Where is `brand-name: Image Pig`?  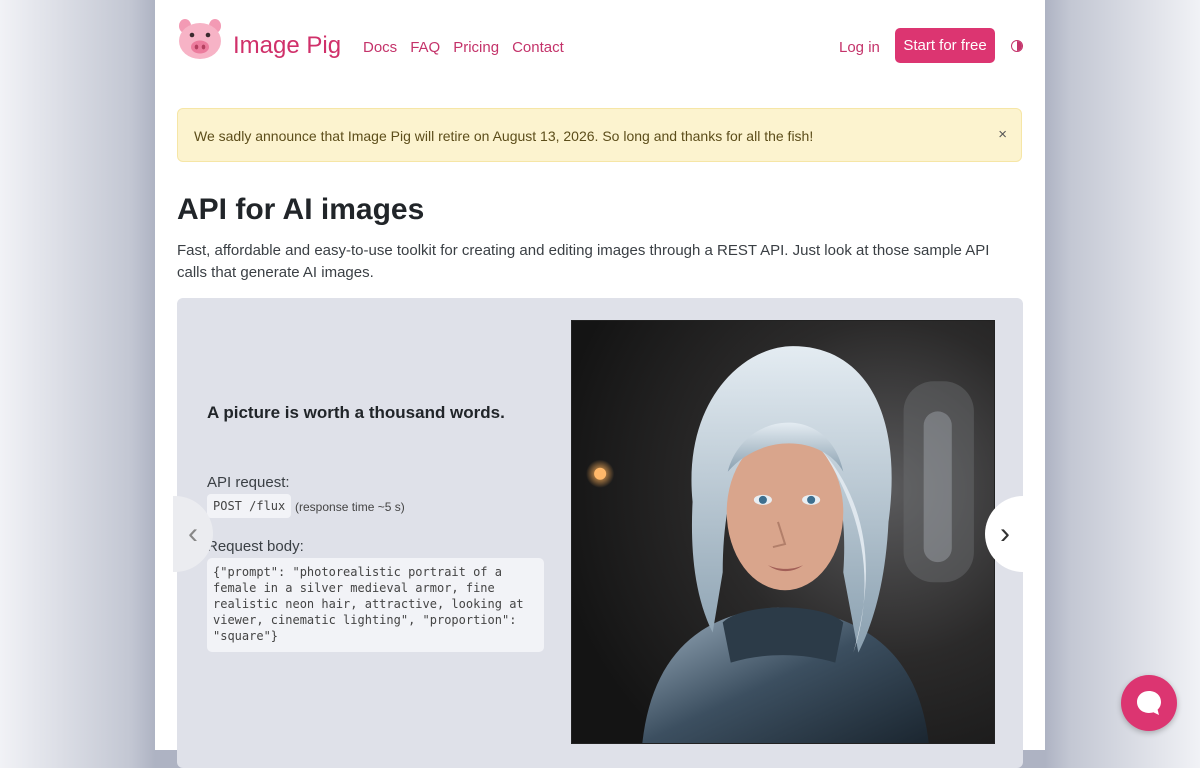 brand-name: Image Pig is located at coordinates (287, 46).